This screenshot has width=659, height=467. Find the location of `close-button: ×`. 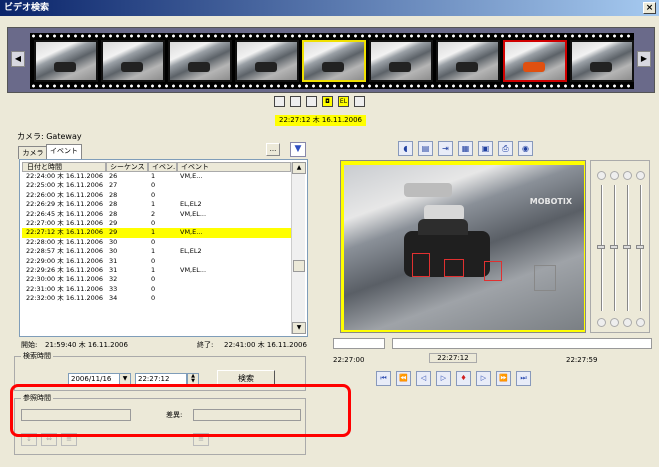

close-button: × is located at coordinates (649, 8).